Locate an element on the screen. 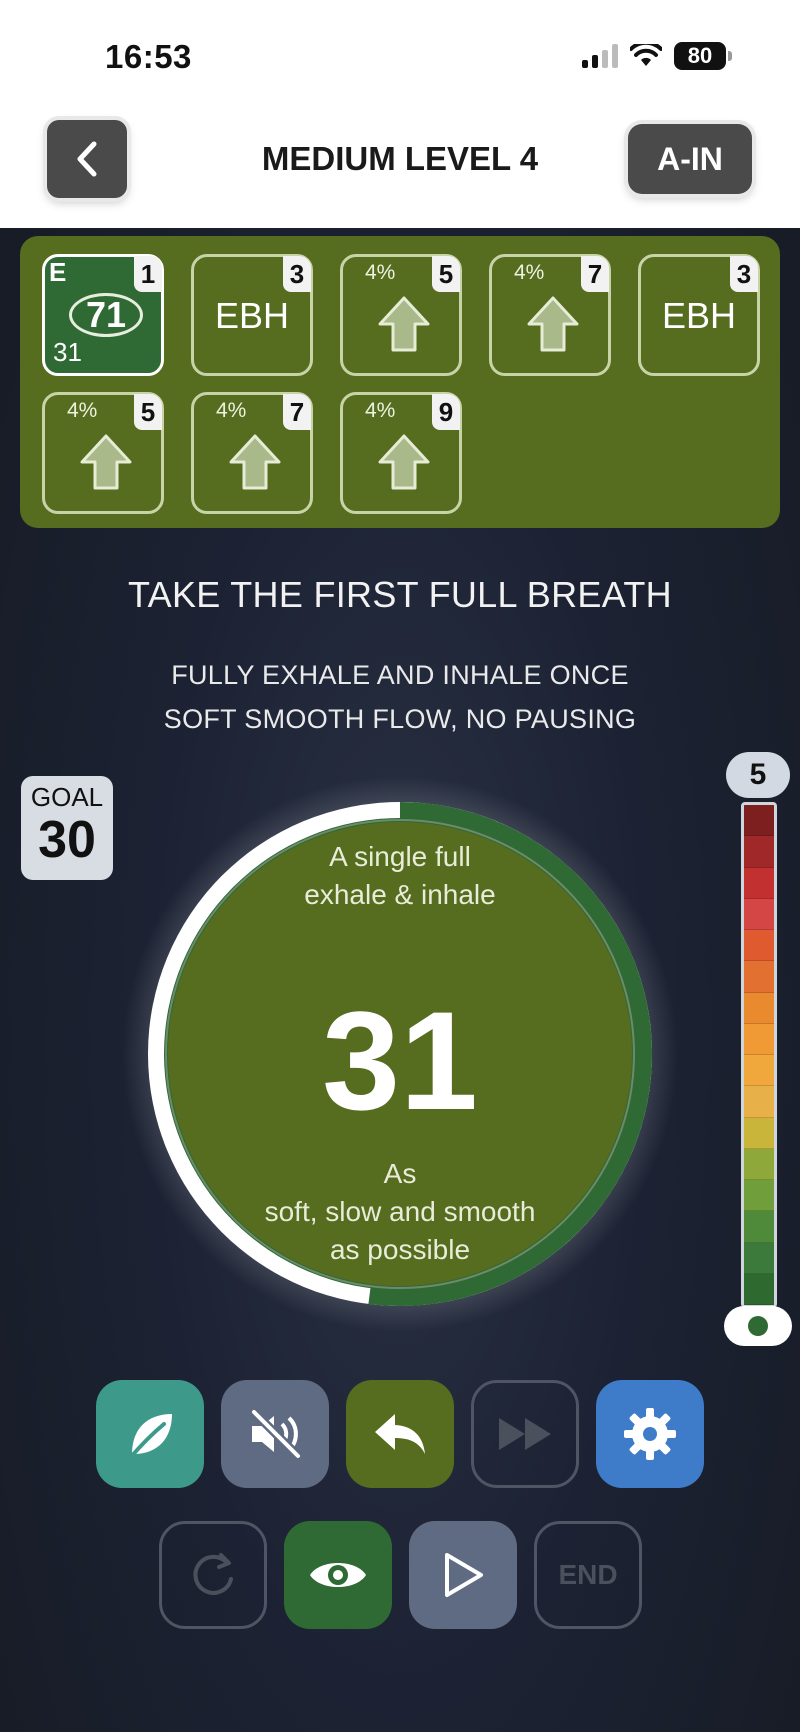 Image resolution: width=800 pixels, height=1732 pixels. a-in-button: A-IN is located at coordinates (690, 159).